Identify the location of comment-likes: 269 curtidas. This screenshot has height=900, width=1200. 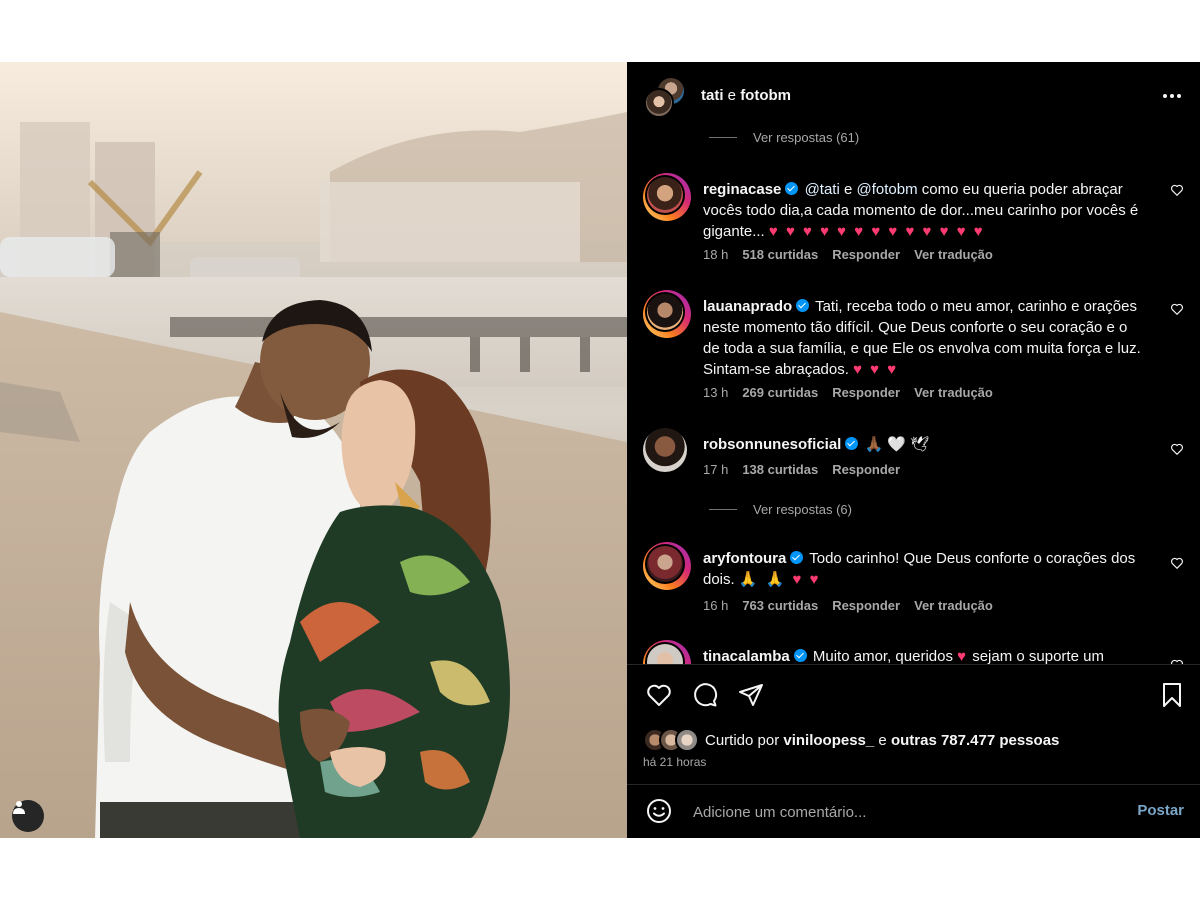
(780, 392).